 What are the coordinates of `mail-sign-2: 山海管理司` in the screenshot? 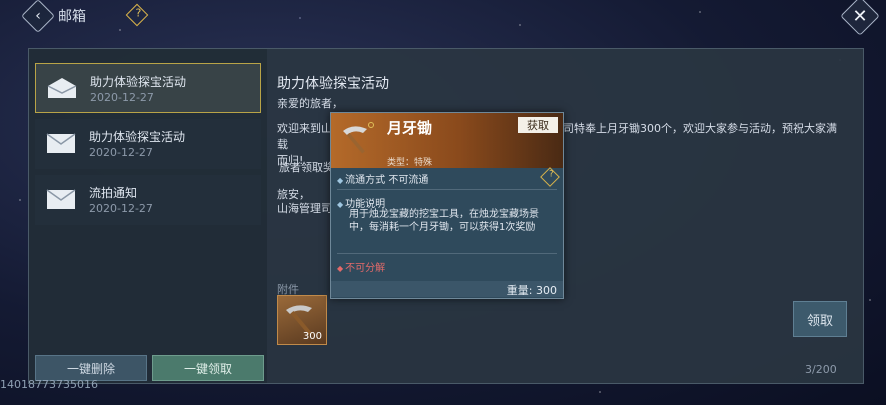 It's located at (304, 208).